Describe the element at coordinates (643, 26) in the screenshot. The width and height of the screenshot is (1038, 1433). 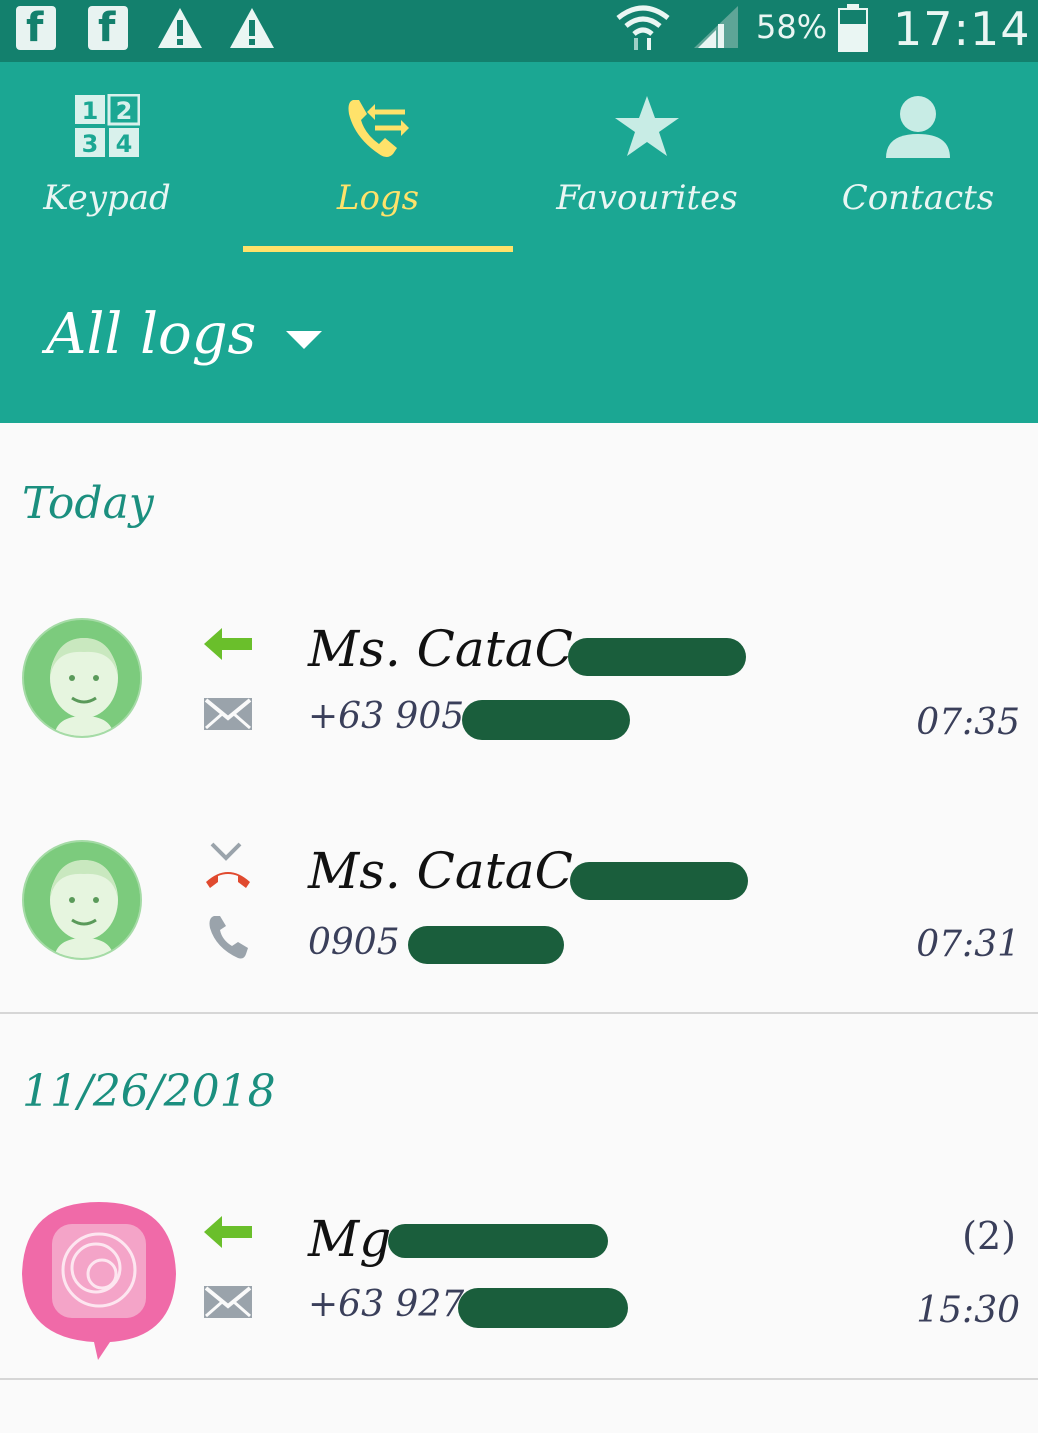
I see `wifi-icon` at that location.